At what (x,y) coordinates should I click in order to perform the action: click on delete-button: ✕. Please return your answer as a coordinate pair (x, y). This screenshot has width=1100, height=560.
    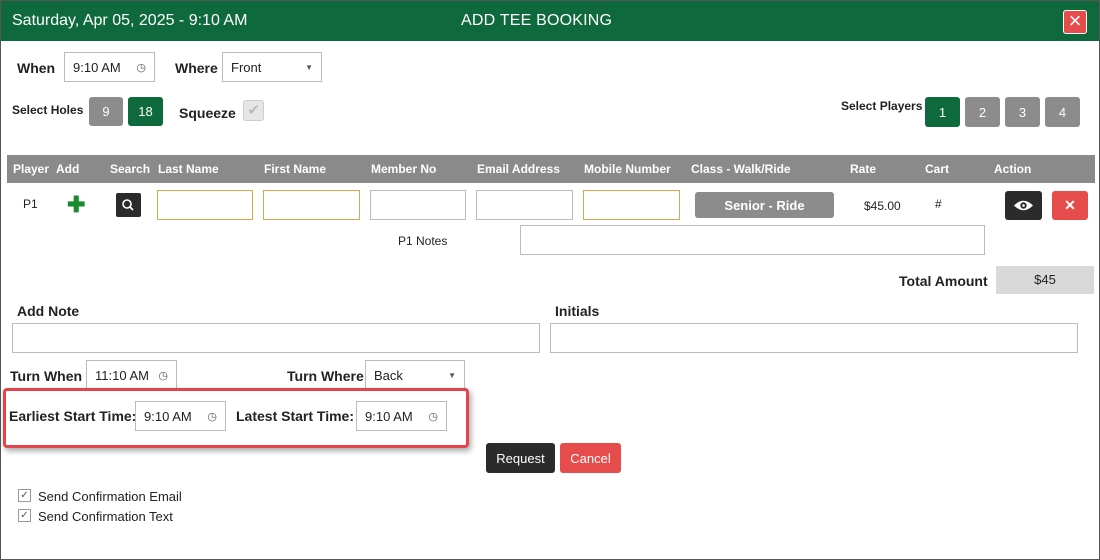
    Looking at the image, I should click on (1070, 205).